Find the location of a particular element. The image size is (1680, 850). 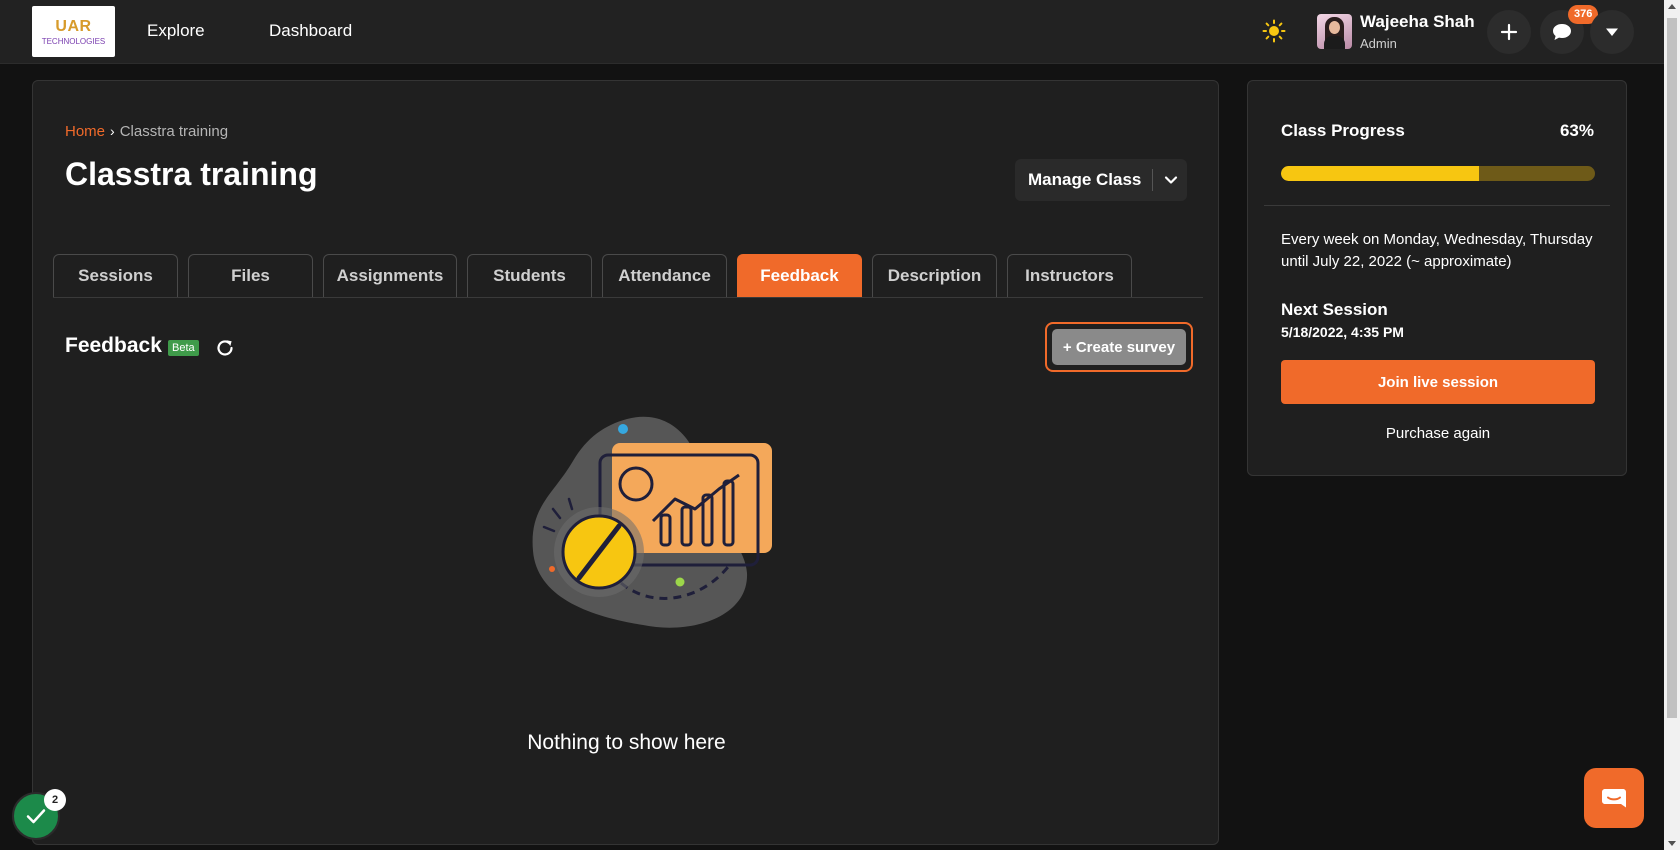

class-progress-value: 63% is located at coordinates (1576, 130).